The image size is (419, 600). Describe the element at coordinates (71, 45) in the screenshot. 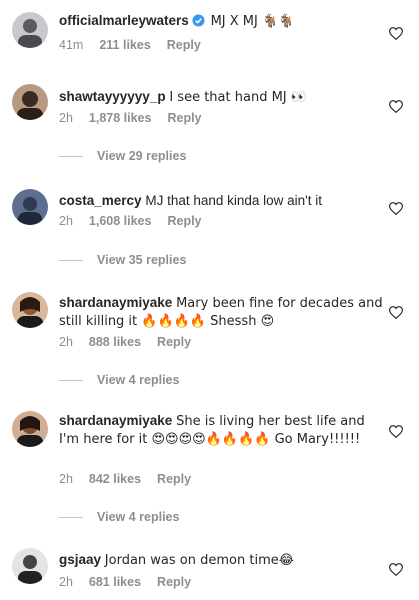

I see `comment-time: 41m` at that location.